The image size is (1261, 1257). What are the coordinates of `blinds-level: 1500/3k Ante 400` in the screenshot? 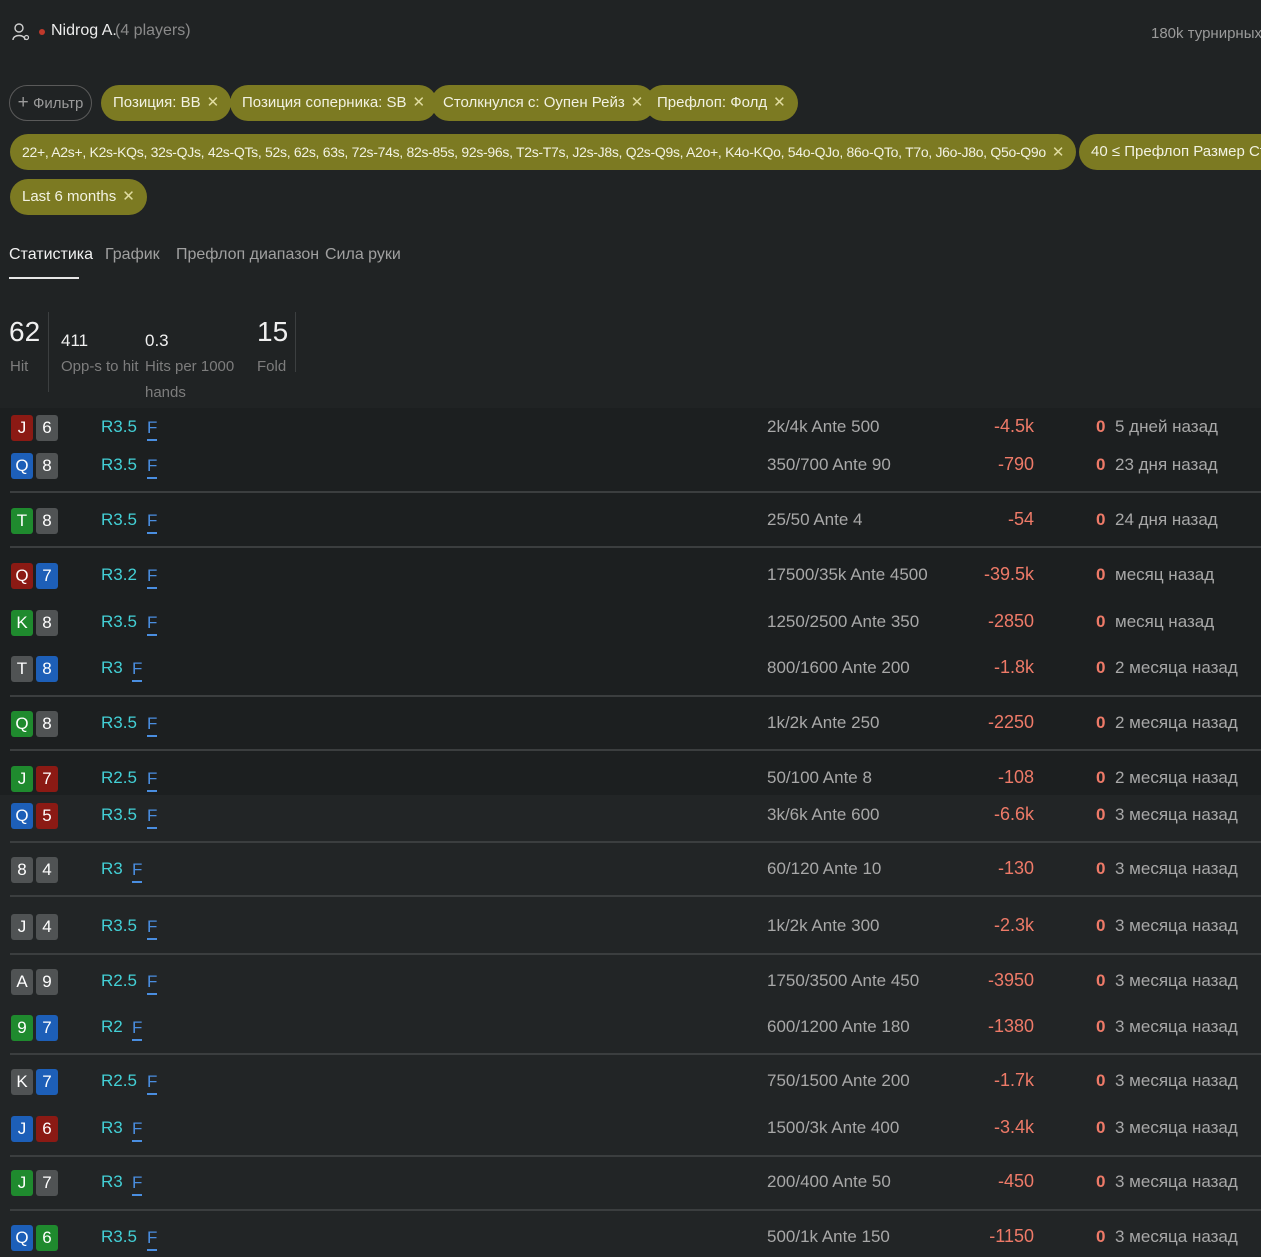 It's located at (833, 1127).